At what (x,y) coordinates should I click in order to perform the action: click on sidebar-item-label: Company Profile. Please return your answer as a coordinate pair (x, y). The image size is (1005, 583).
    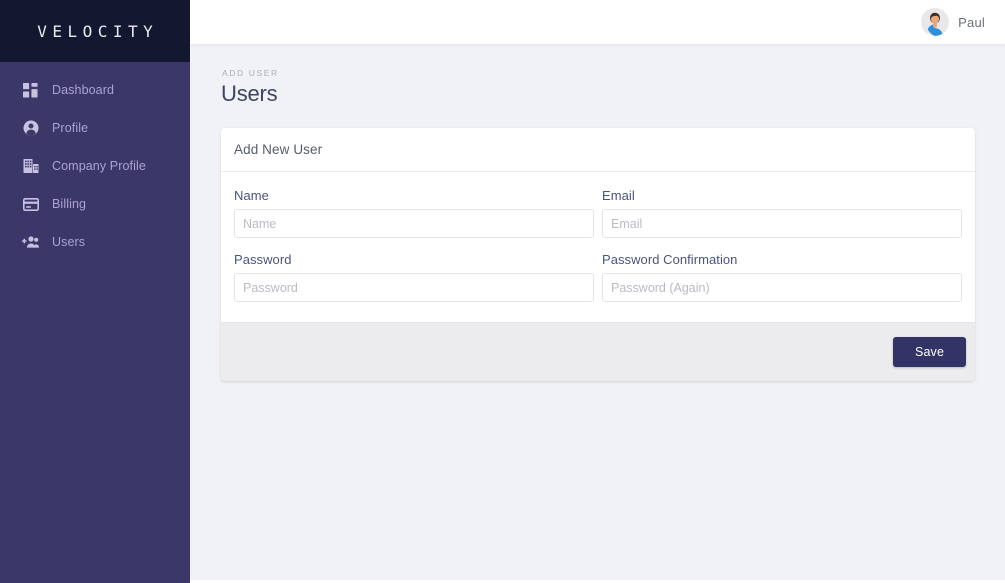
    Looking at the image, I should click on (99, 165).